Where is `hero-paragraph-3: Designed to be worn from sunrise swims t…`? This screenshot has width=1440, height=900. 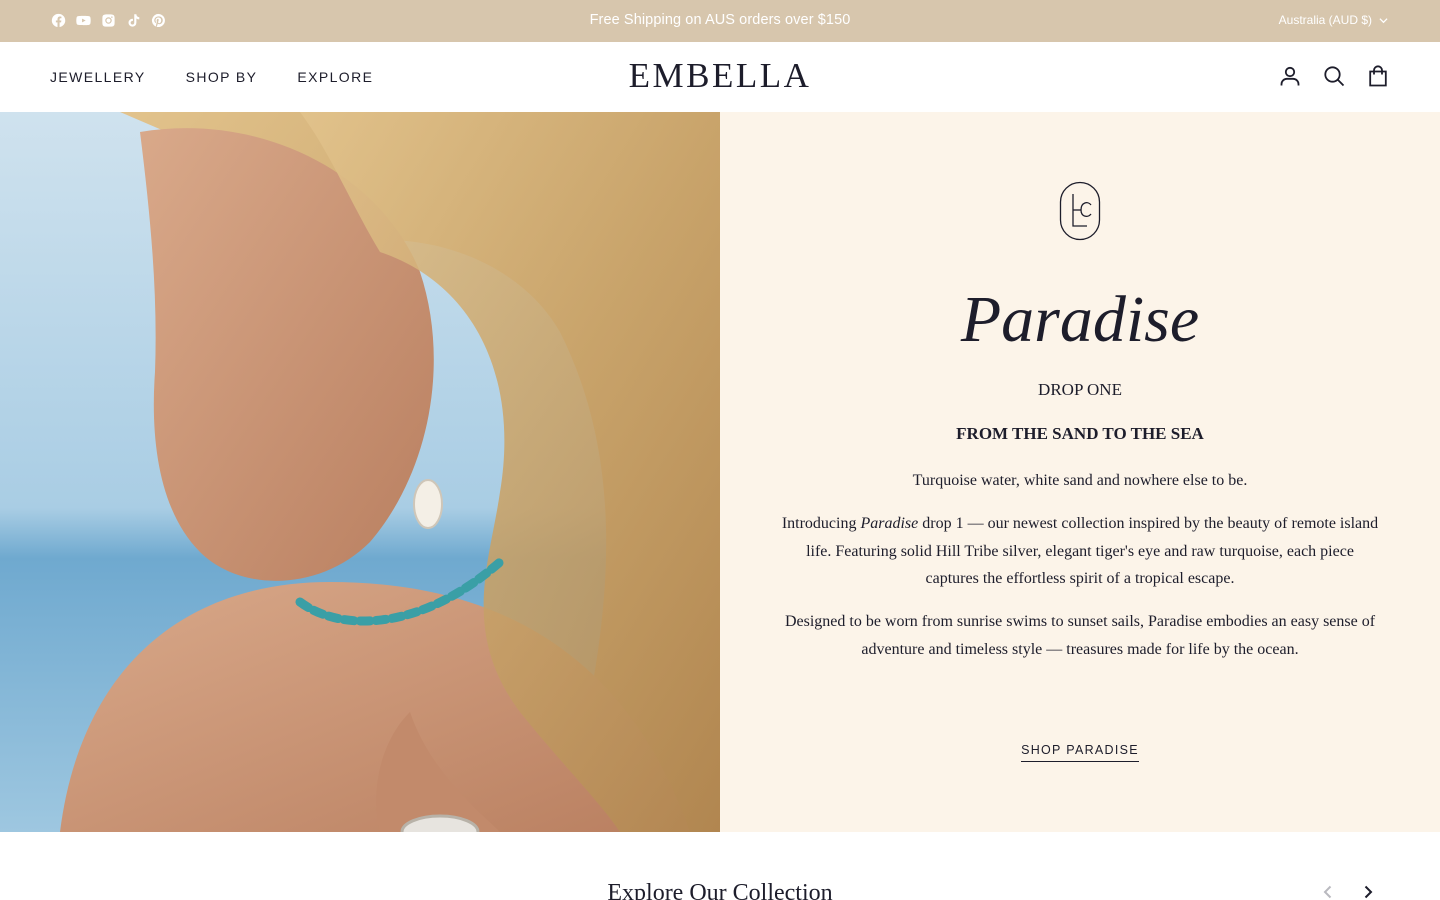 hero-paragraph-3: Designed to be worn from sunrise swims t… is located at coordinates (1080, 635).